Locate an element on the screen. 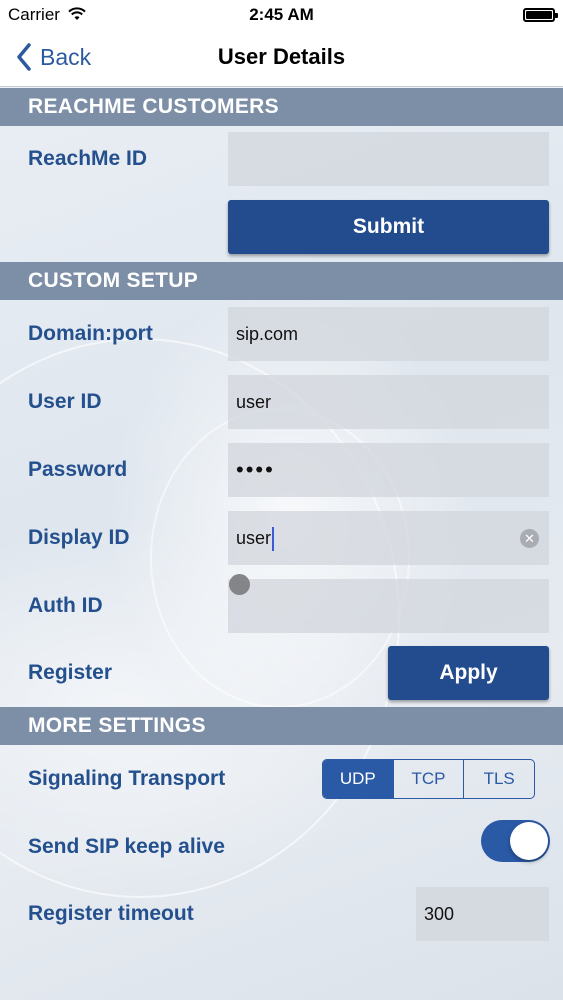 Image resolution: width=563 pixels, height=1000 pixels. transport-segmented-control: UDP TCP TLS is located at coordinates (428, 779).